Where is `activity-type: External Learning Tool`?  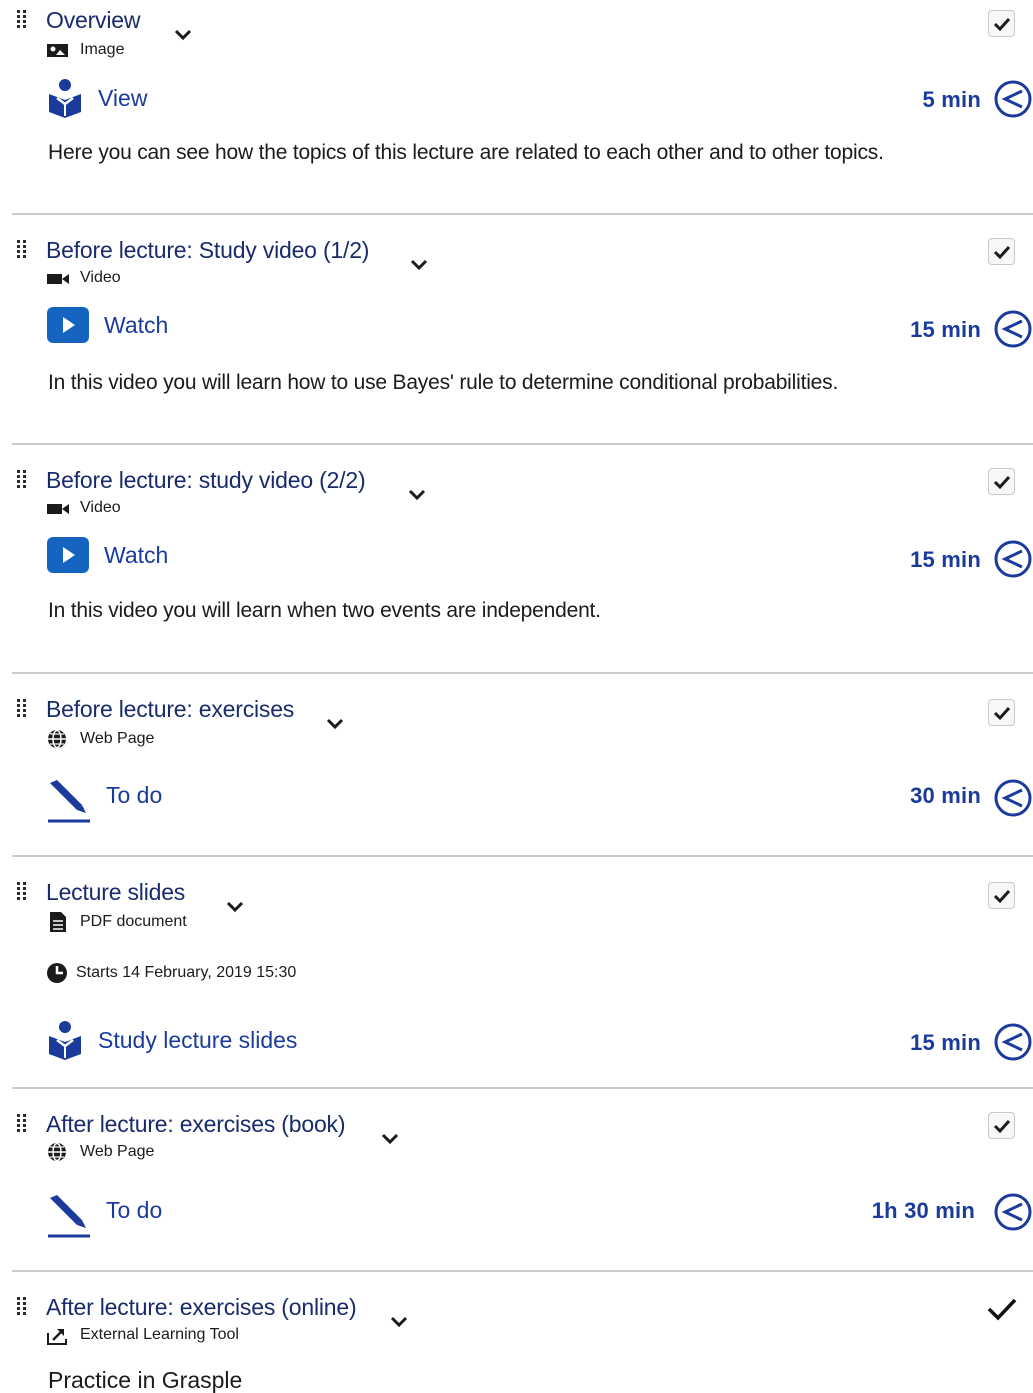 activity-type: External Learning Tool is located at coordinates (142, 1335).